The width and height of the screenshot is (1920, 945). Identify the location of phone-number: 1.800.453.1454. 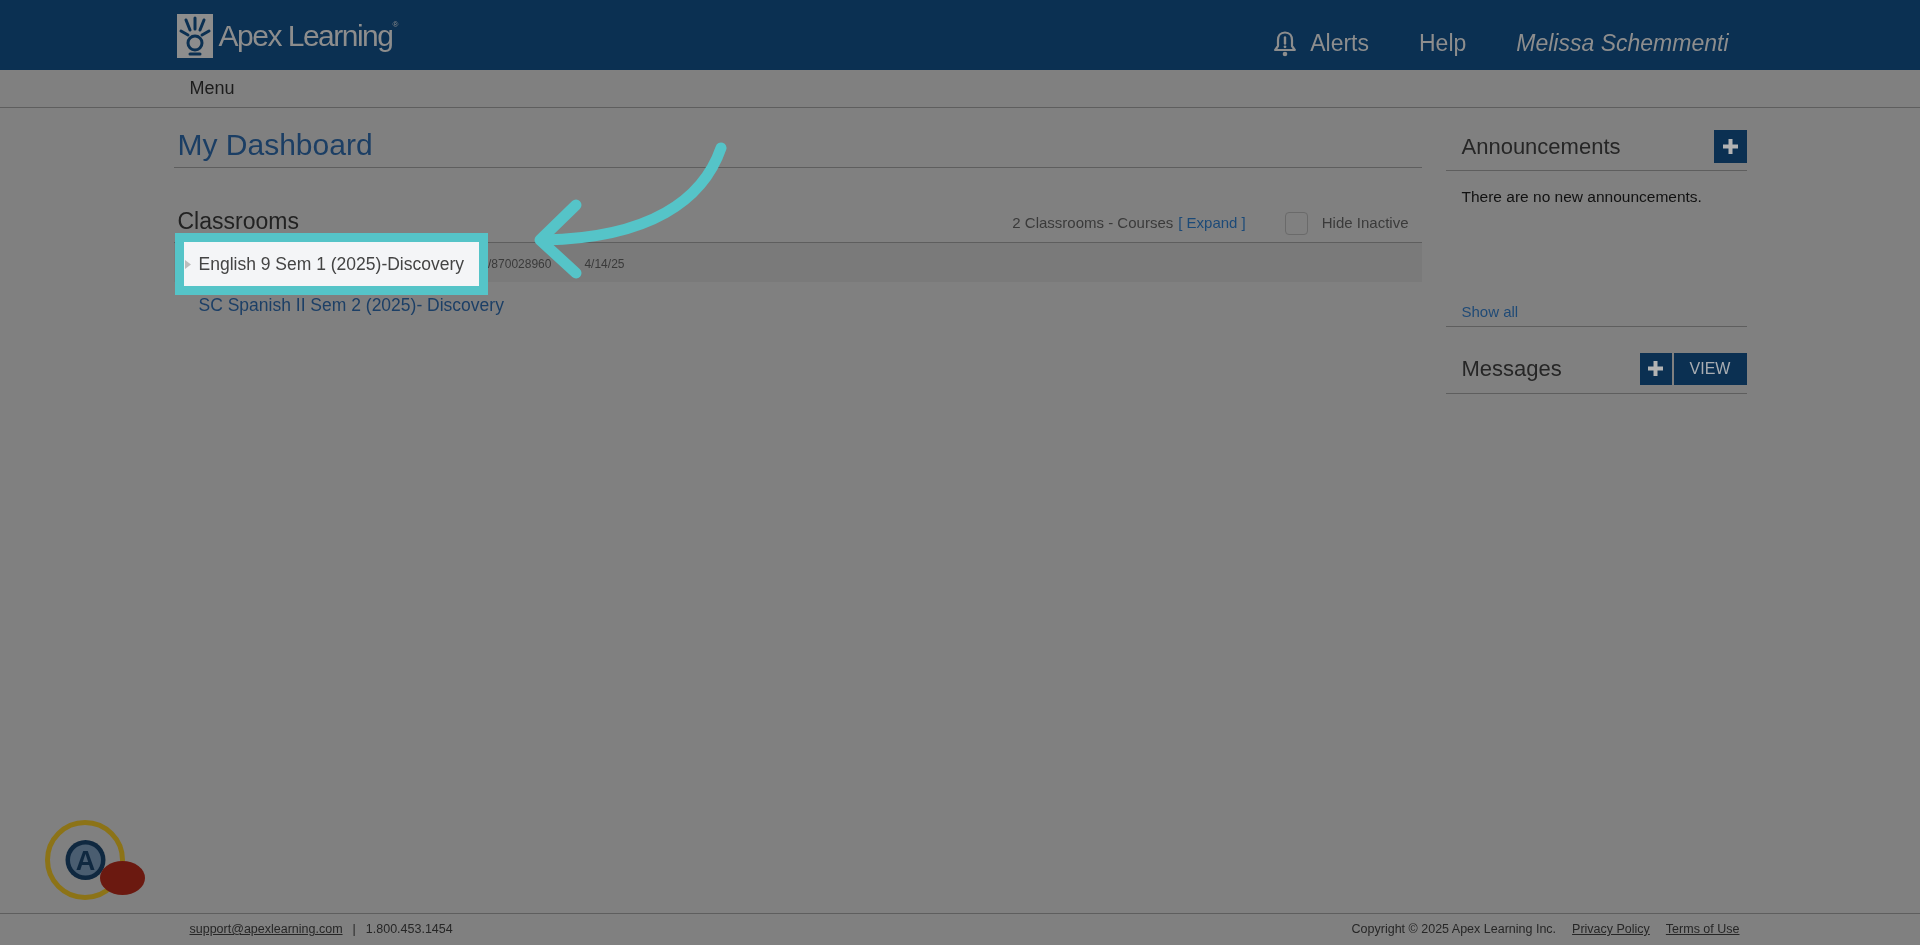
(409, 930).